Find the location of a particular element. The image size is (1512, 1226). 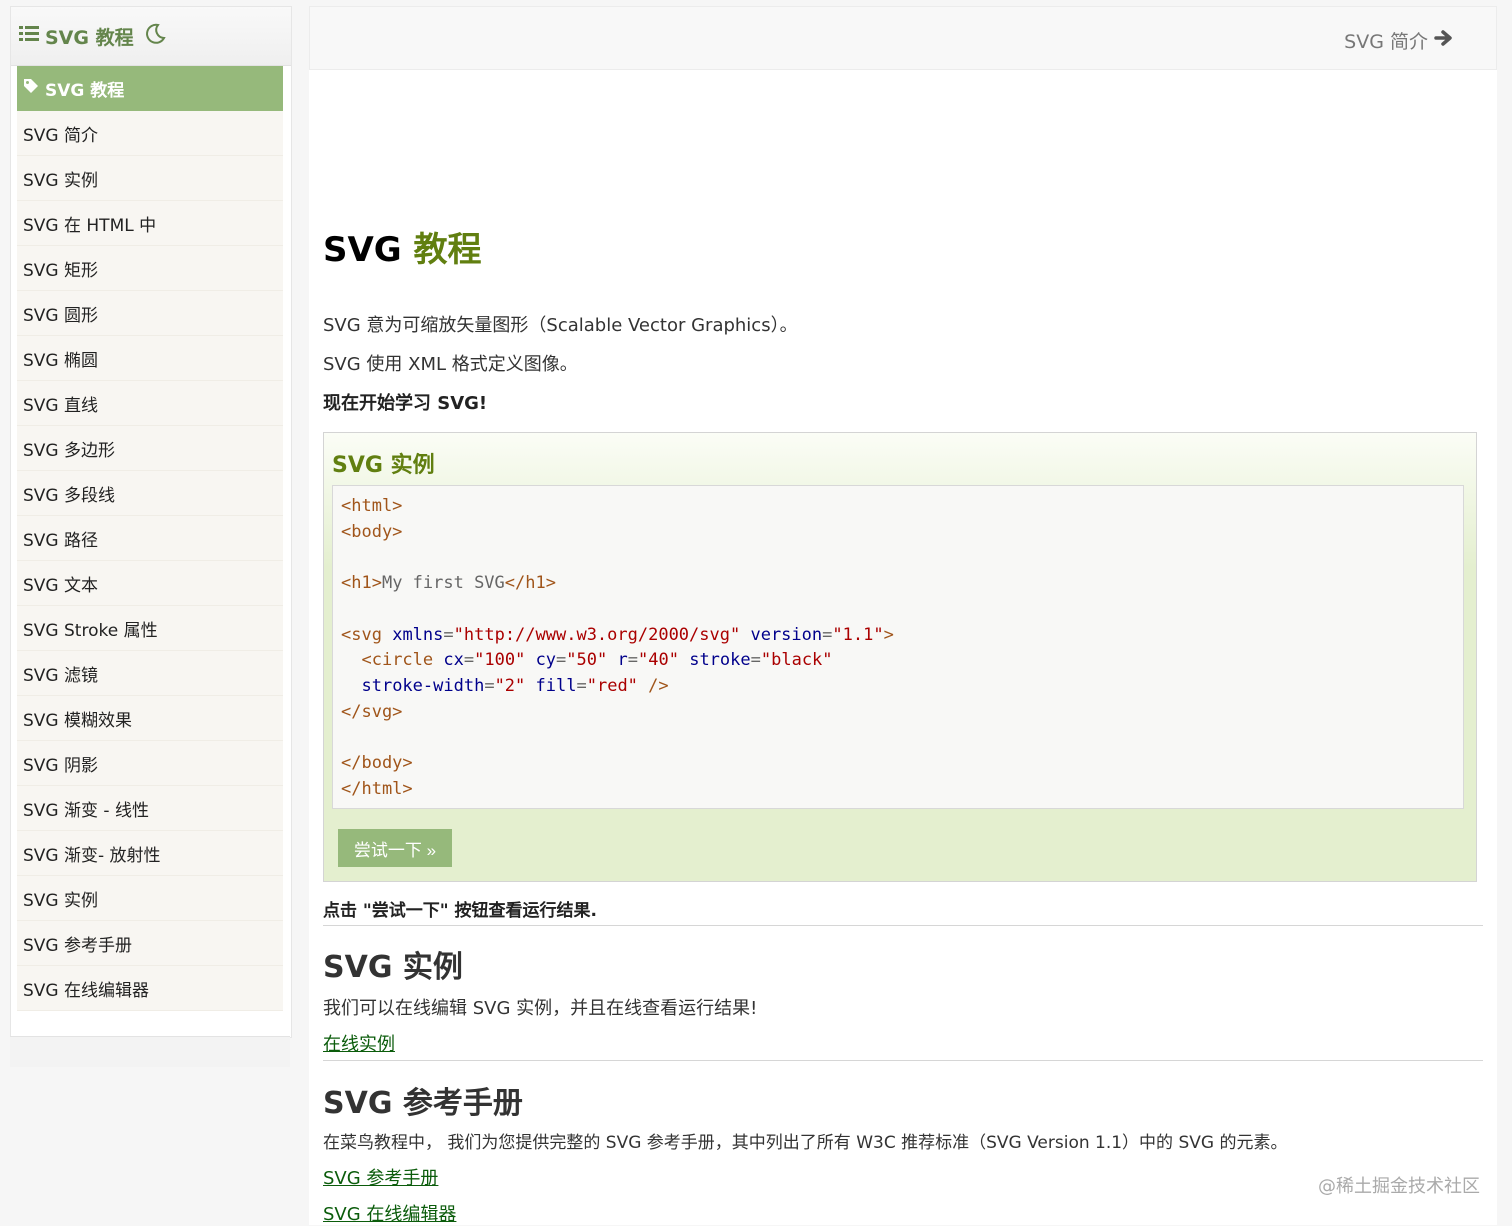

code-token: stroke is located at coordinates (720, 660).